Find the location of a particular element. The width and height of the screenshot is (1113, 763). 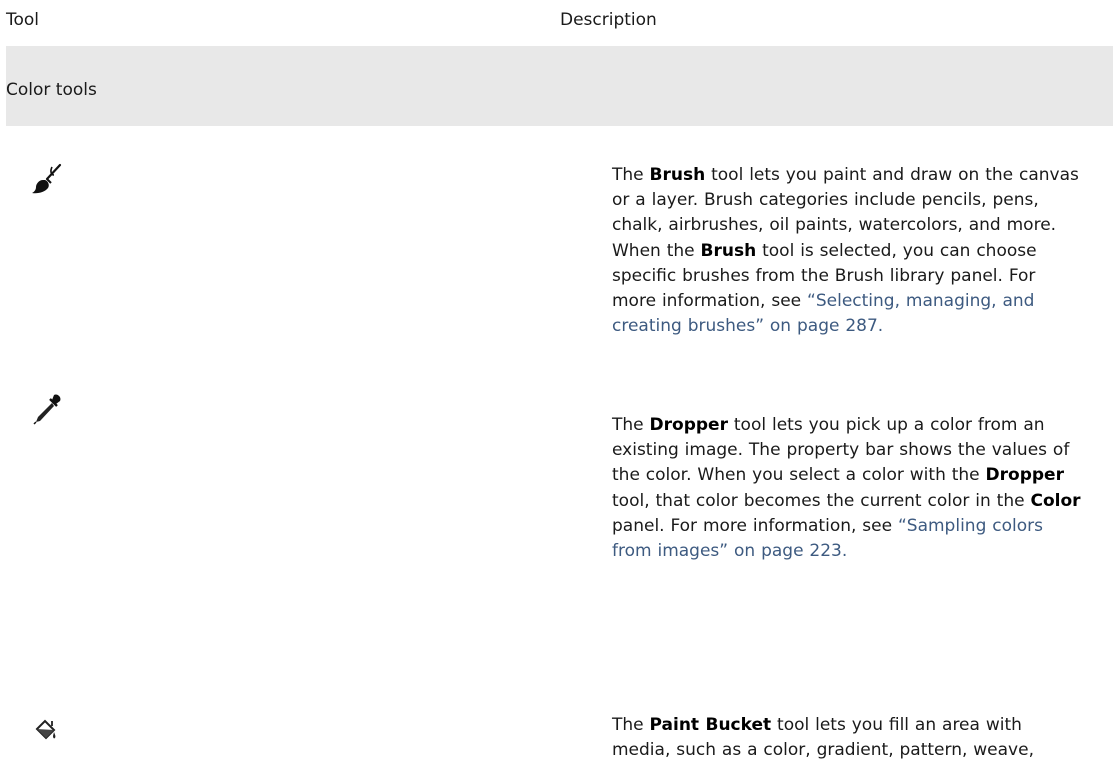

paint-bucket-icon is located at coordinates (46, 731).